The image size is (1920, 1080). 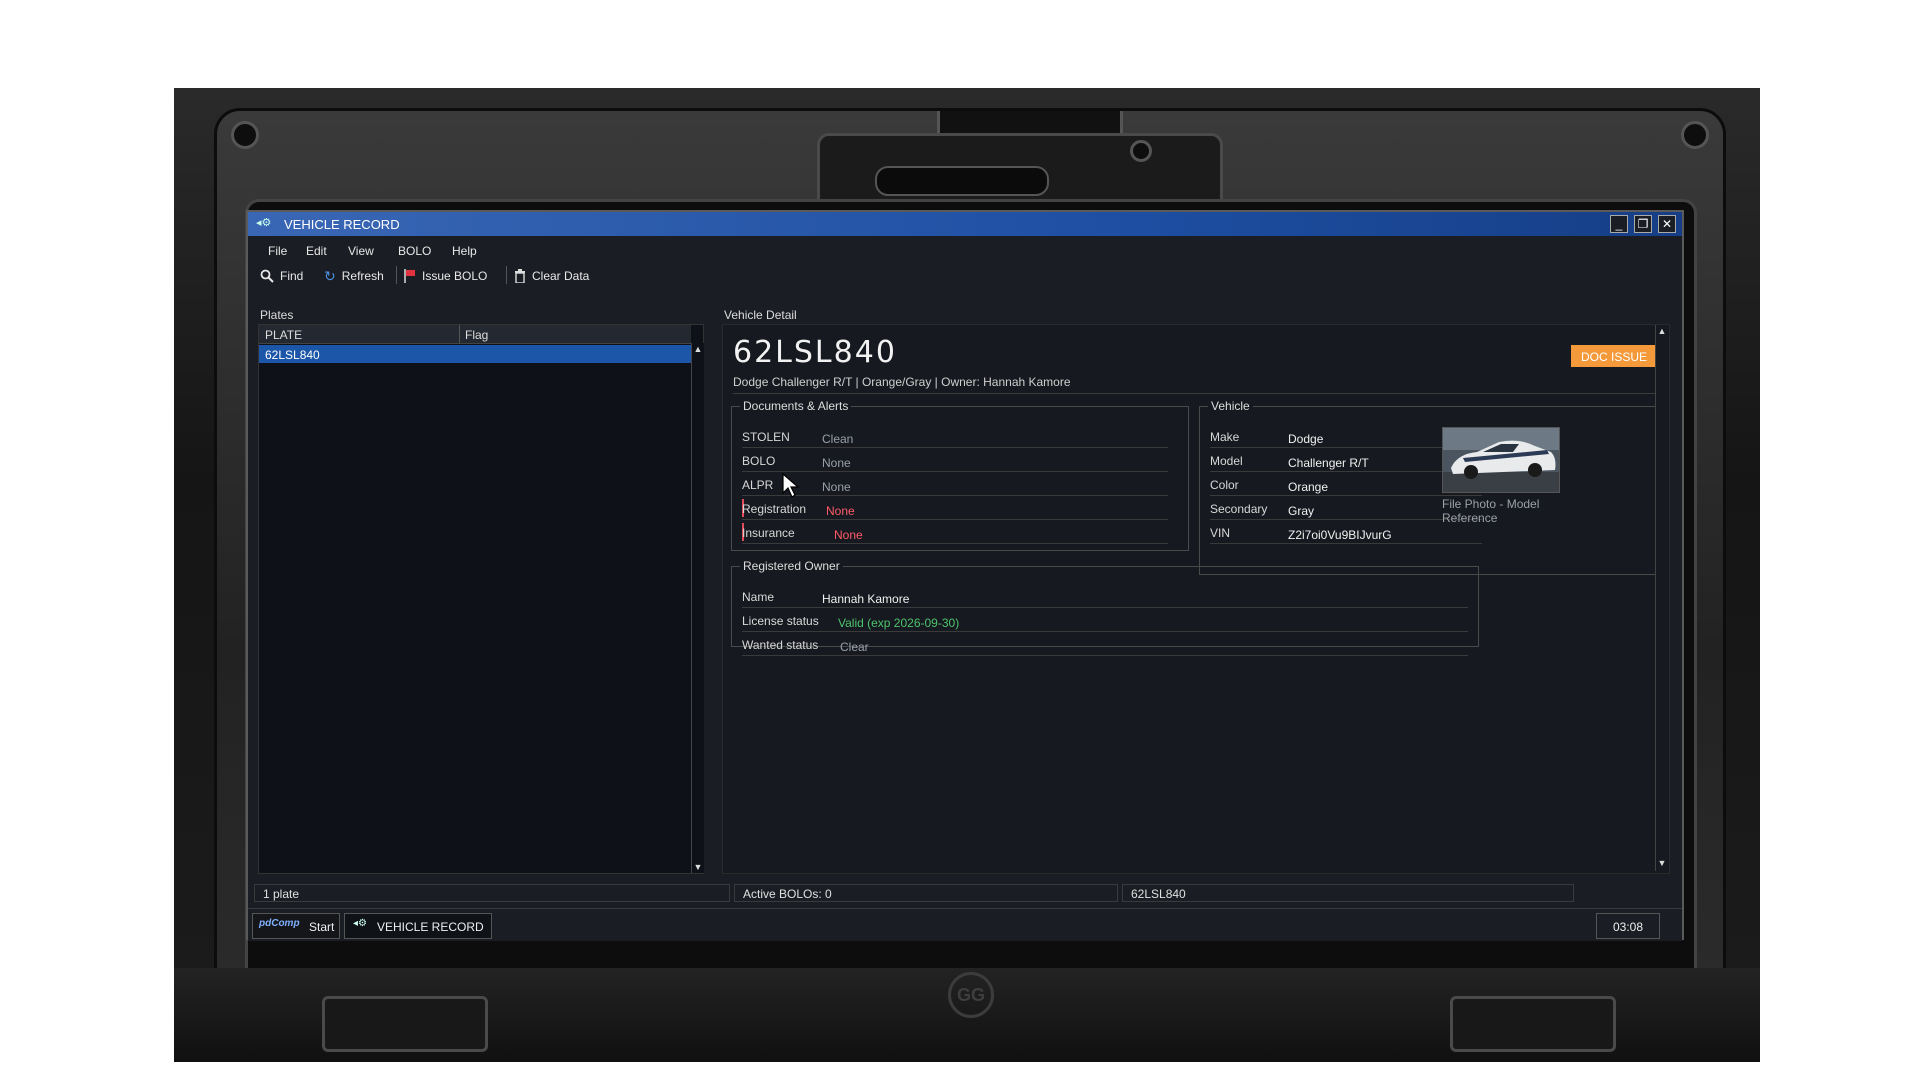 I want to click on column-divider, so click(x=459, y=334).